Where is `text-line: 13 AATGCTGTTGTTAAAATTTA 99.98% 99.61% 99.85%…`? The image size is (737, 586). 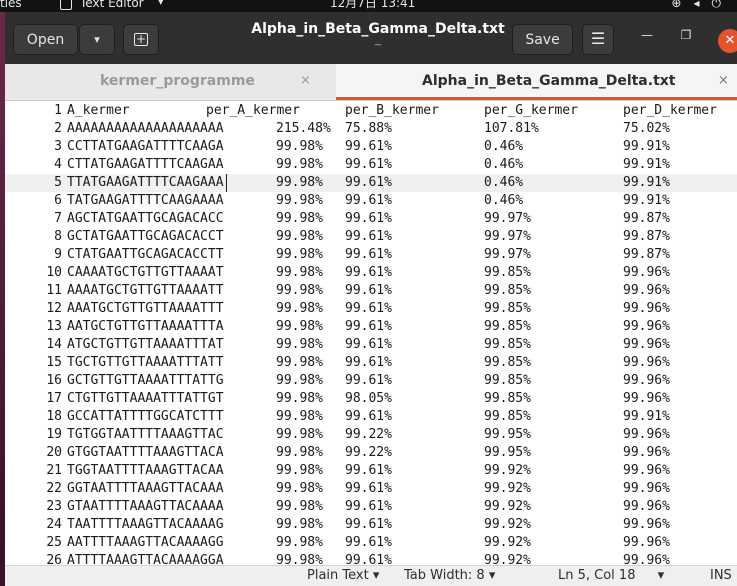
text-line: 13 AATGCTGTTGTTAAAATTTA 99.98% 99.61% 99.85%… is located at coordinates (371, 327).